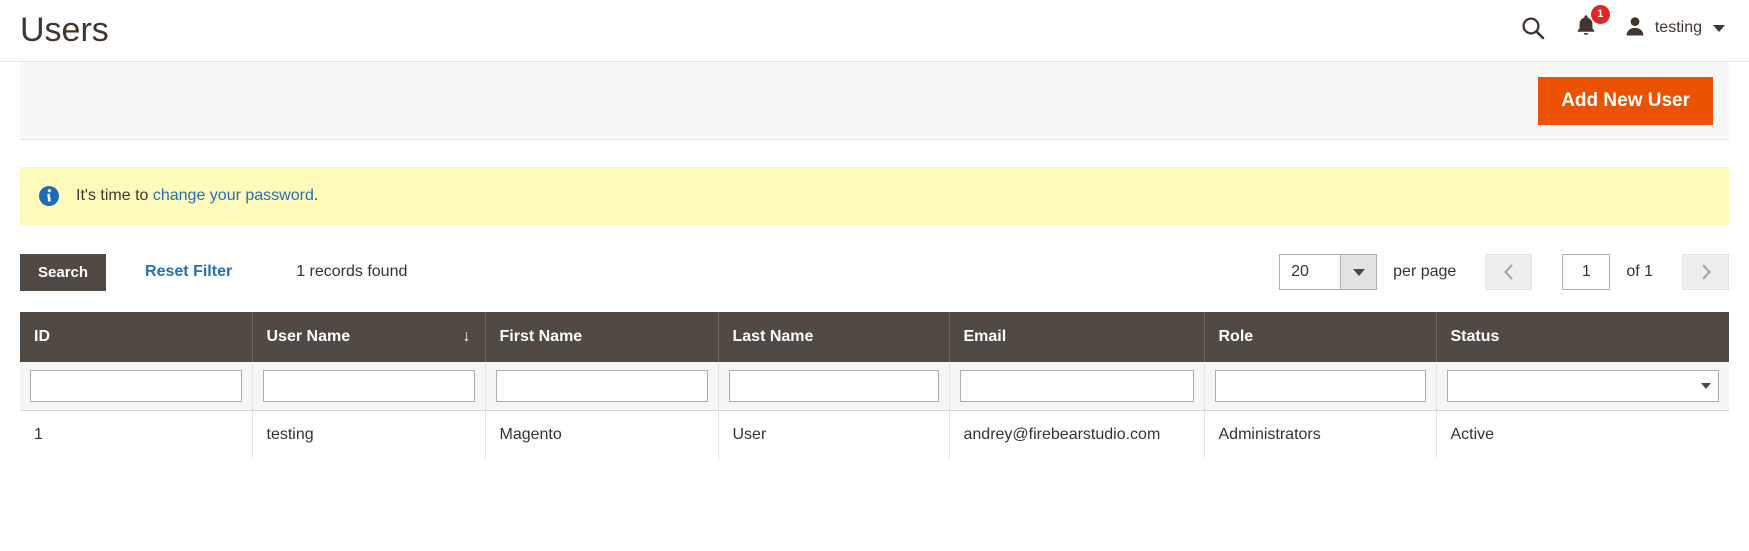 The height and width of the screenshot is (551, 1749). Describe the element at coordinates (466, 336) in the screenshot. I see `sort-descending-icon: ↓` at that location.